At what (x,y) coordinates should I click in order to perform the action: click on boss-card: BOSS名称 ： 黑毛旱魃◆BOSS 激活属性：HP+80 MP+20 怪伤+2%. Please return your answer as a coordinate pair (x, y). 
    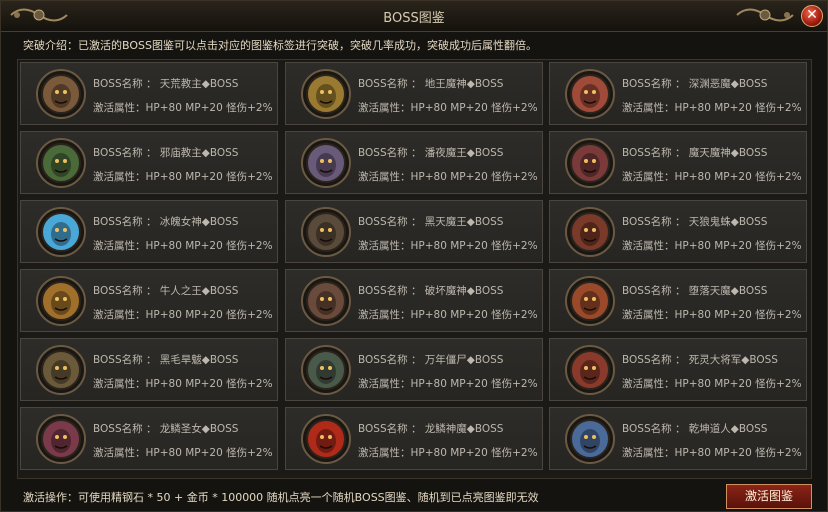
    Looking at the image, I should click on (149, 369).